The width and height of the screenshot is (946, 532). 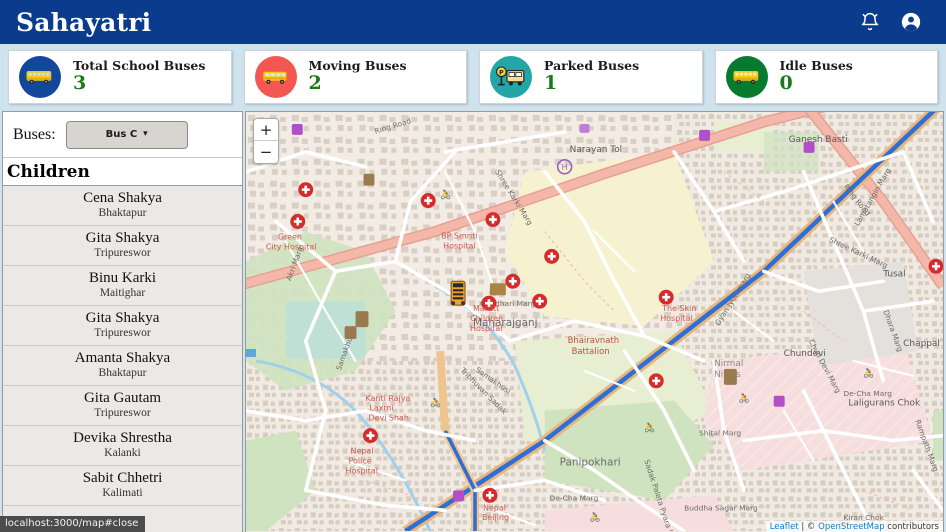 I want to click on list-item: Sabit Chhetri Kalimati, so click(x=122, y=486).